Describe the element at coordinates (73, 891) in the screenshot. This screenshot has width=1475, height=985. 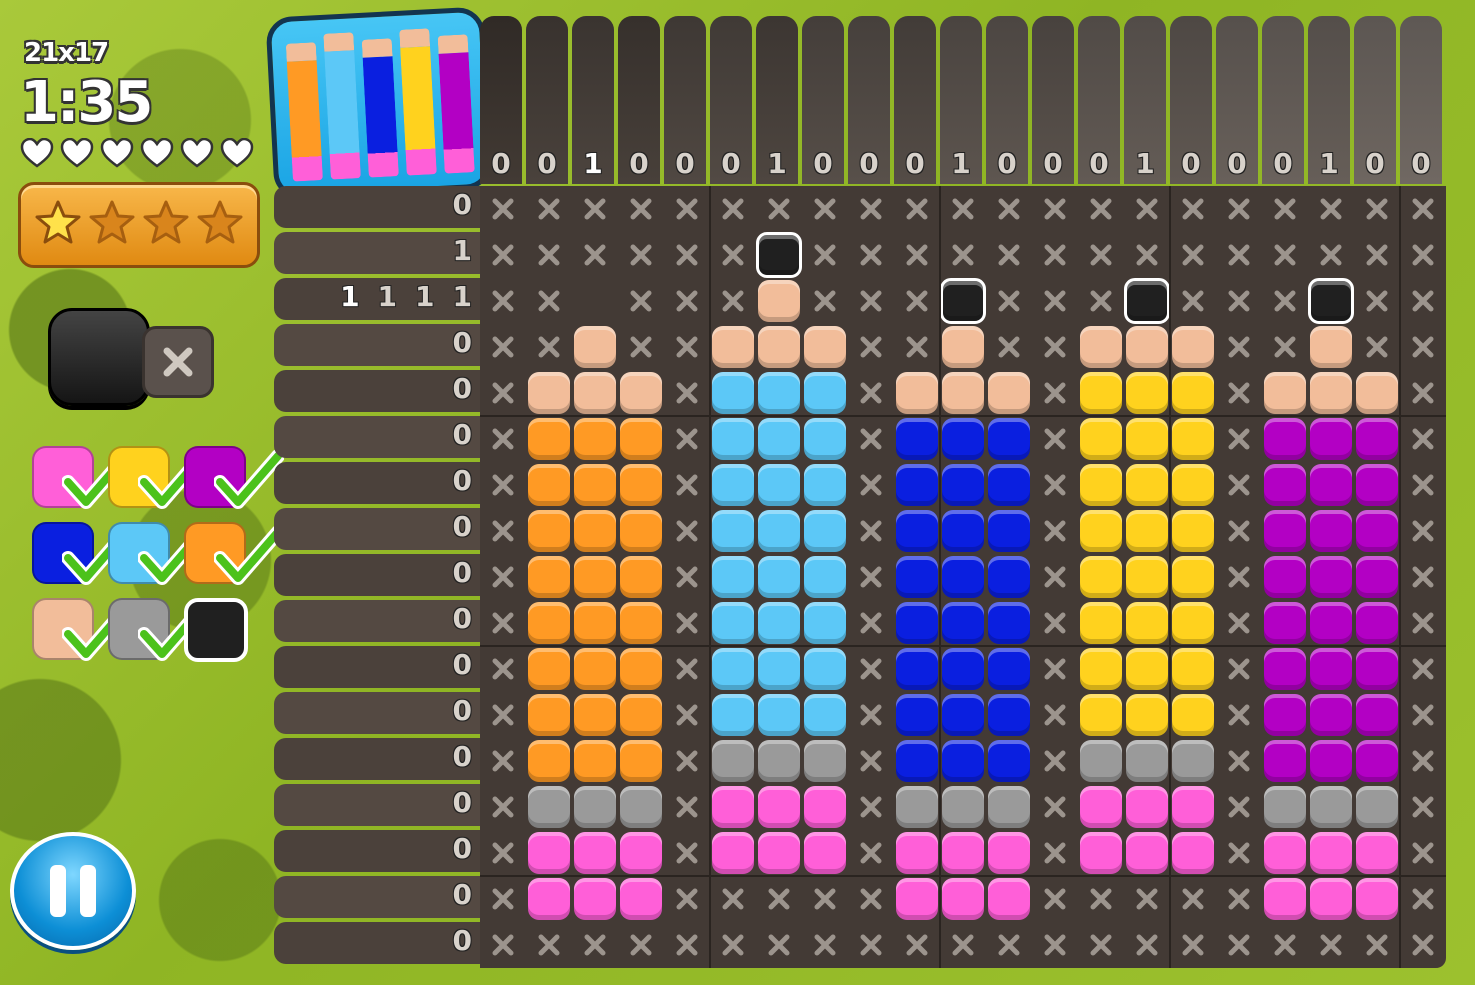
I see `pause-button` at that location.